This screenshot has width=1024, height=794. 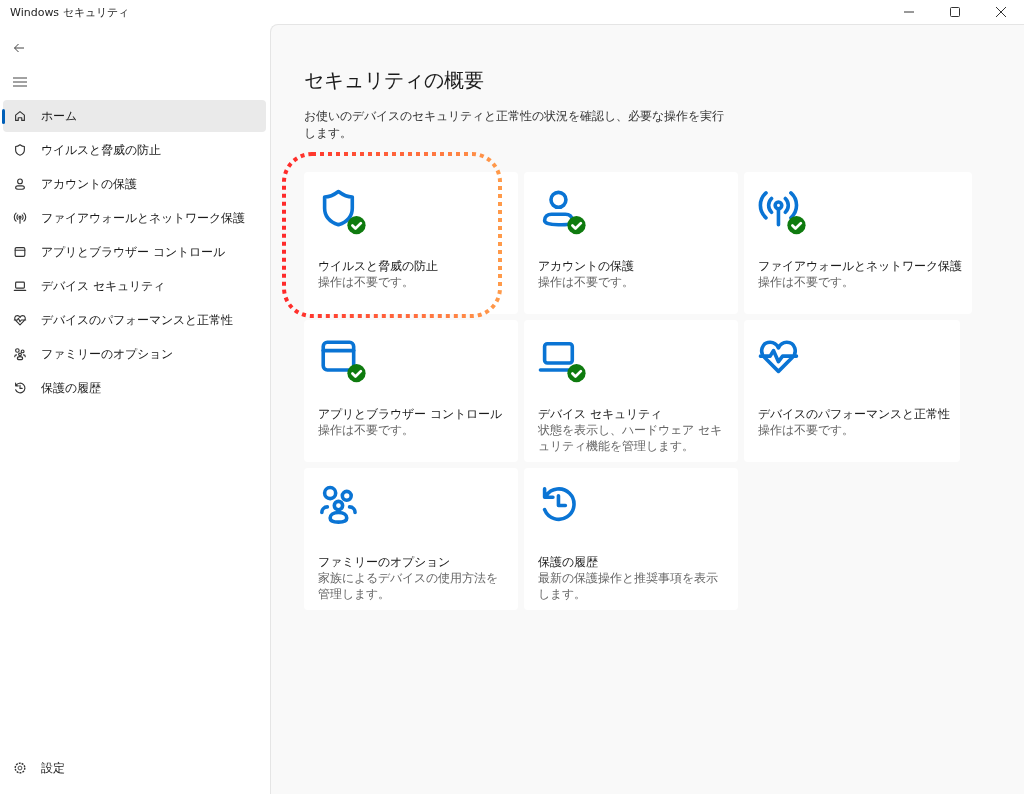 I want to click on nav-item: ファイアウォールとネットワーク保護, so click(x=134, y=218).